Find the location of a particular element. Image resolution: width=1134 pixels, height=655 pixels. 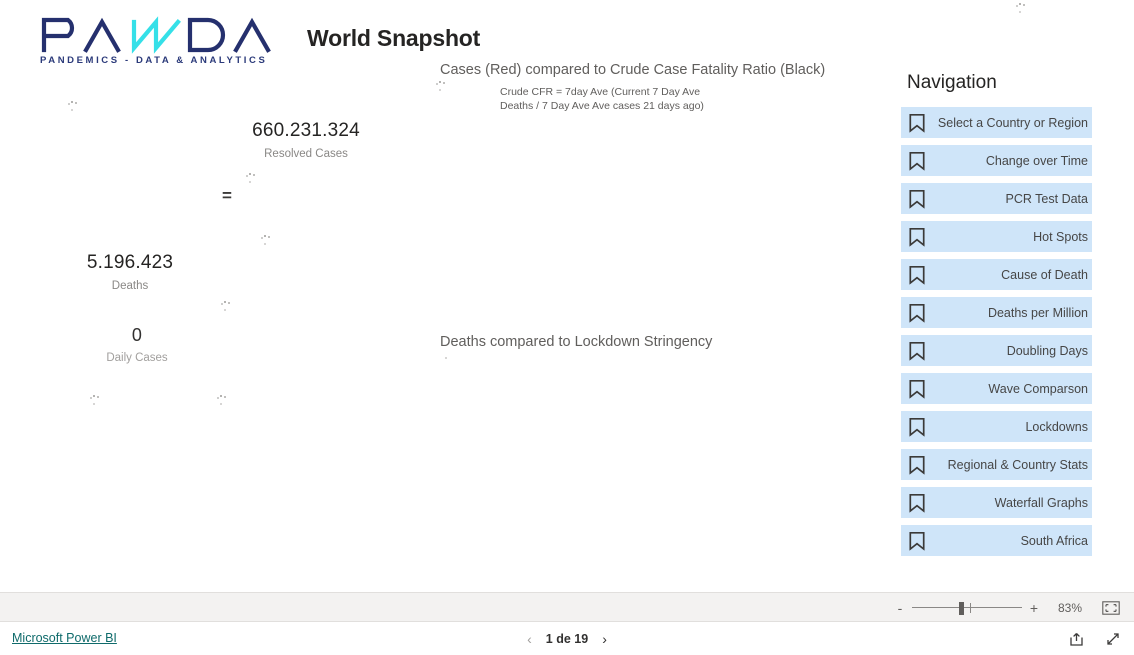

zoom-slider-track is located at coordinates (967, 607).